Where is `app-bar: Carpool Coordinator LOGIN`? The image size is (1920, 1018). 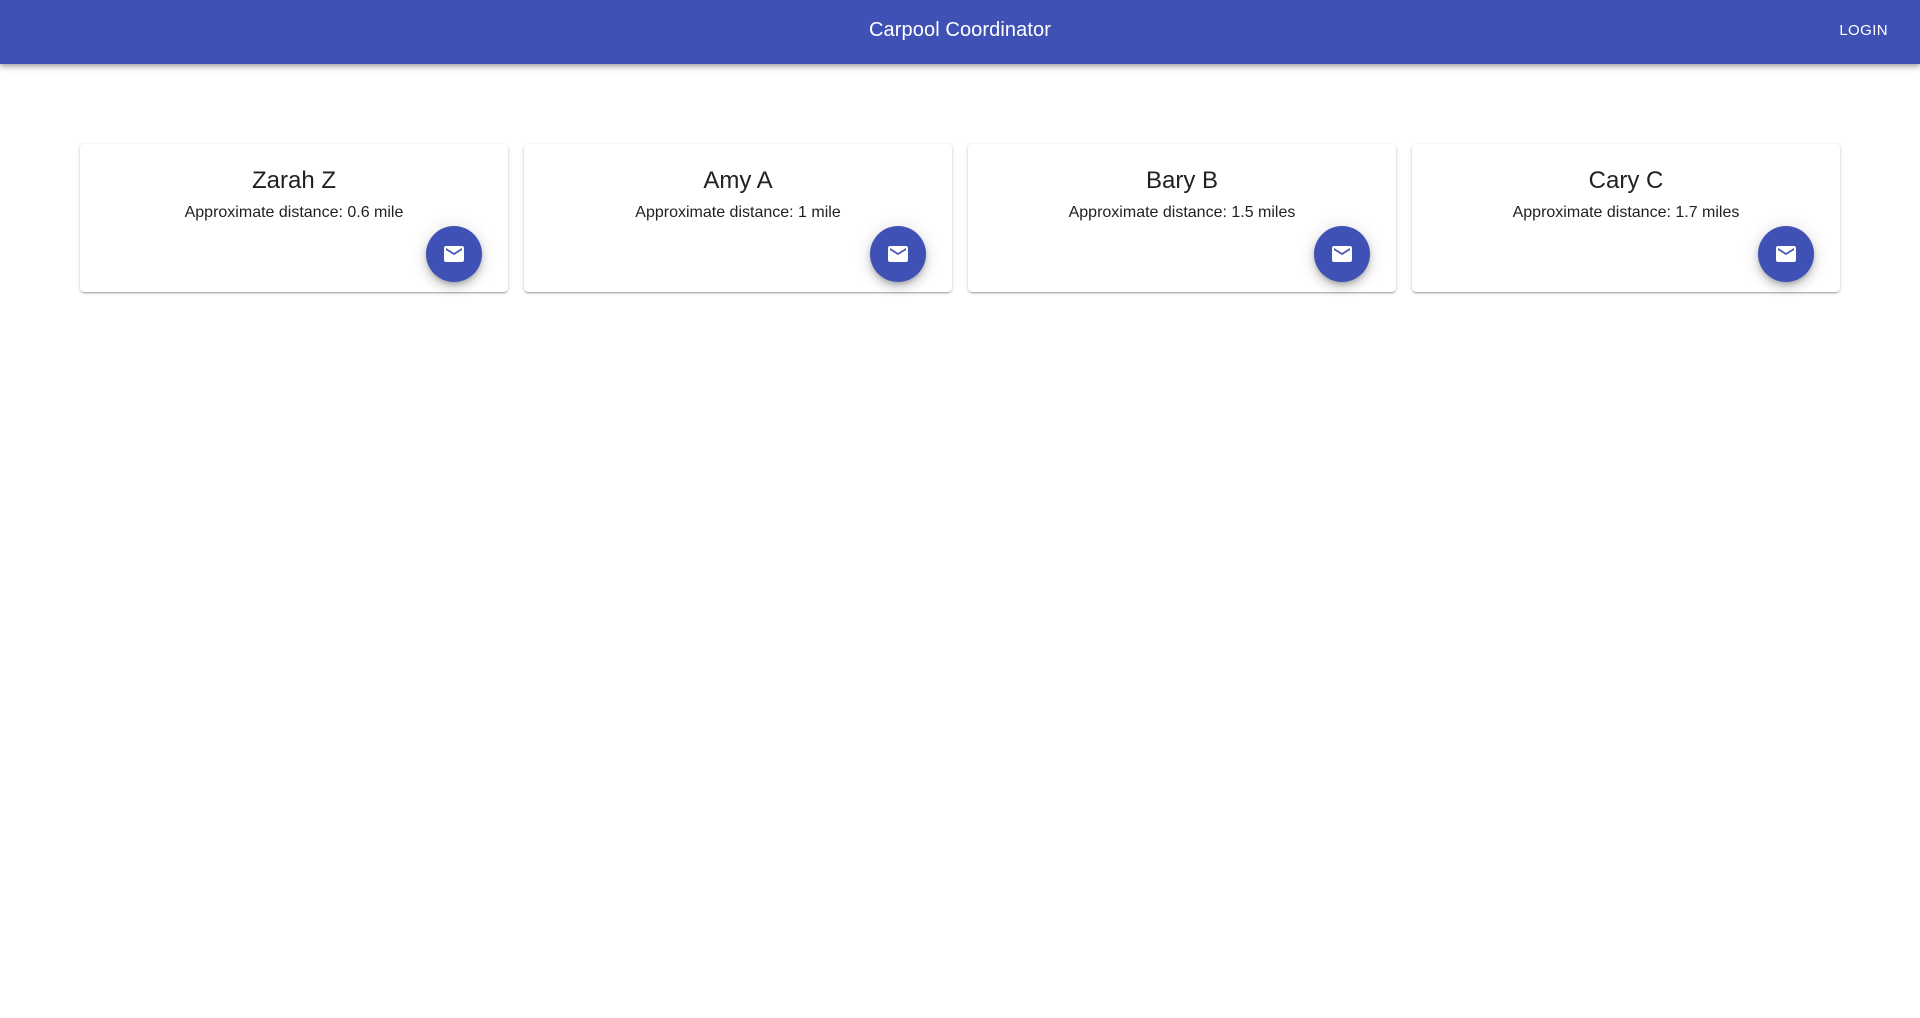
app-bar: Carpool Coordinator LOGIN is located at coordinates (960, 32).